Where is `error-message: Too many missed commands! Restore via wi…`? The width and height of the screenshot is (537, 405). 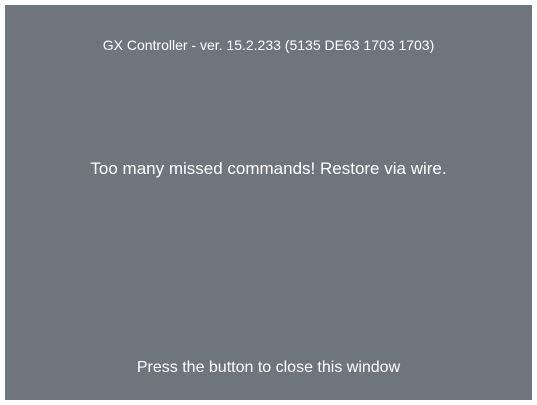 error-message: Too many missed commands! Restore via wi… is located at coordinates (268, 168).